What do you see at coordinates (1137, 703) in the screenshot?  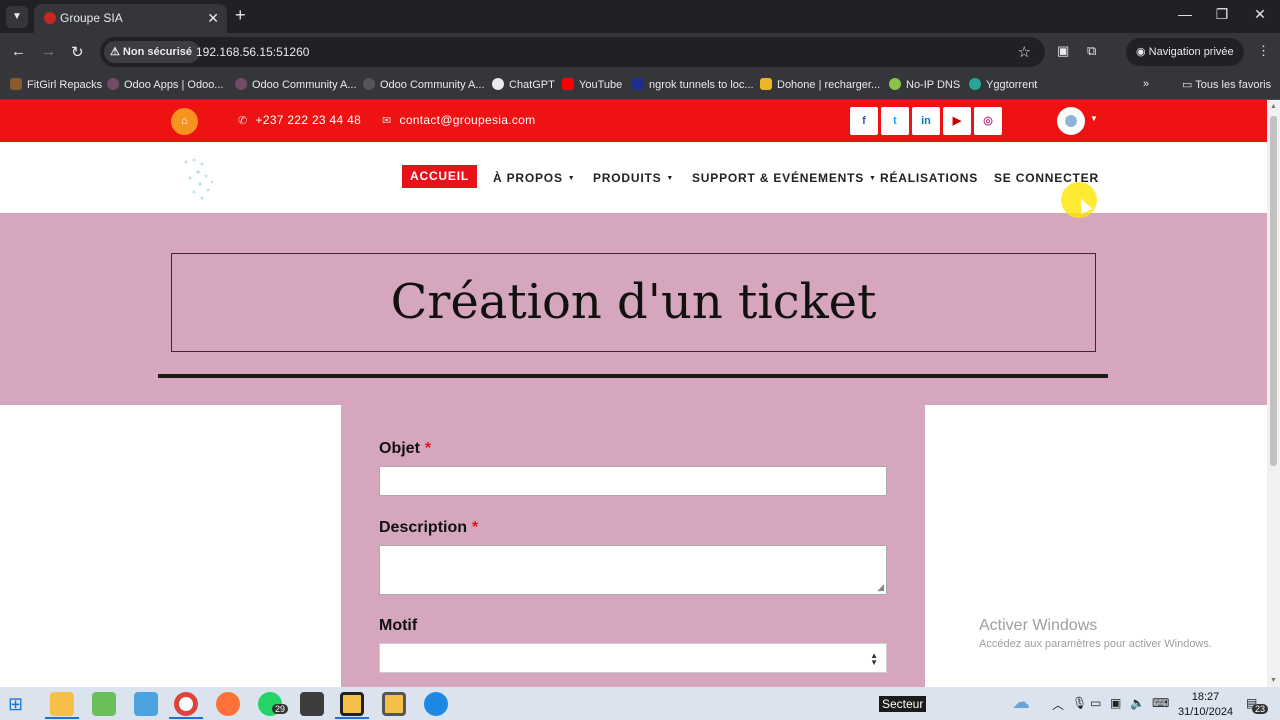 I see `volume-icon: 🔈` at bounding box center [1137, 703].